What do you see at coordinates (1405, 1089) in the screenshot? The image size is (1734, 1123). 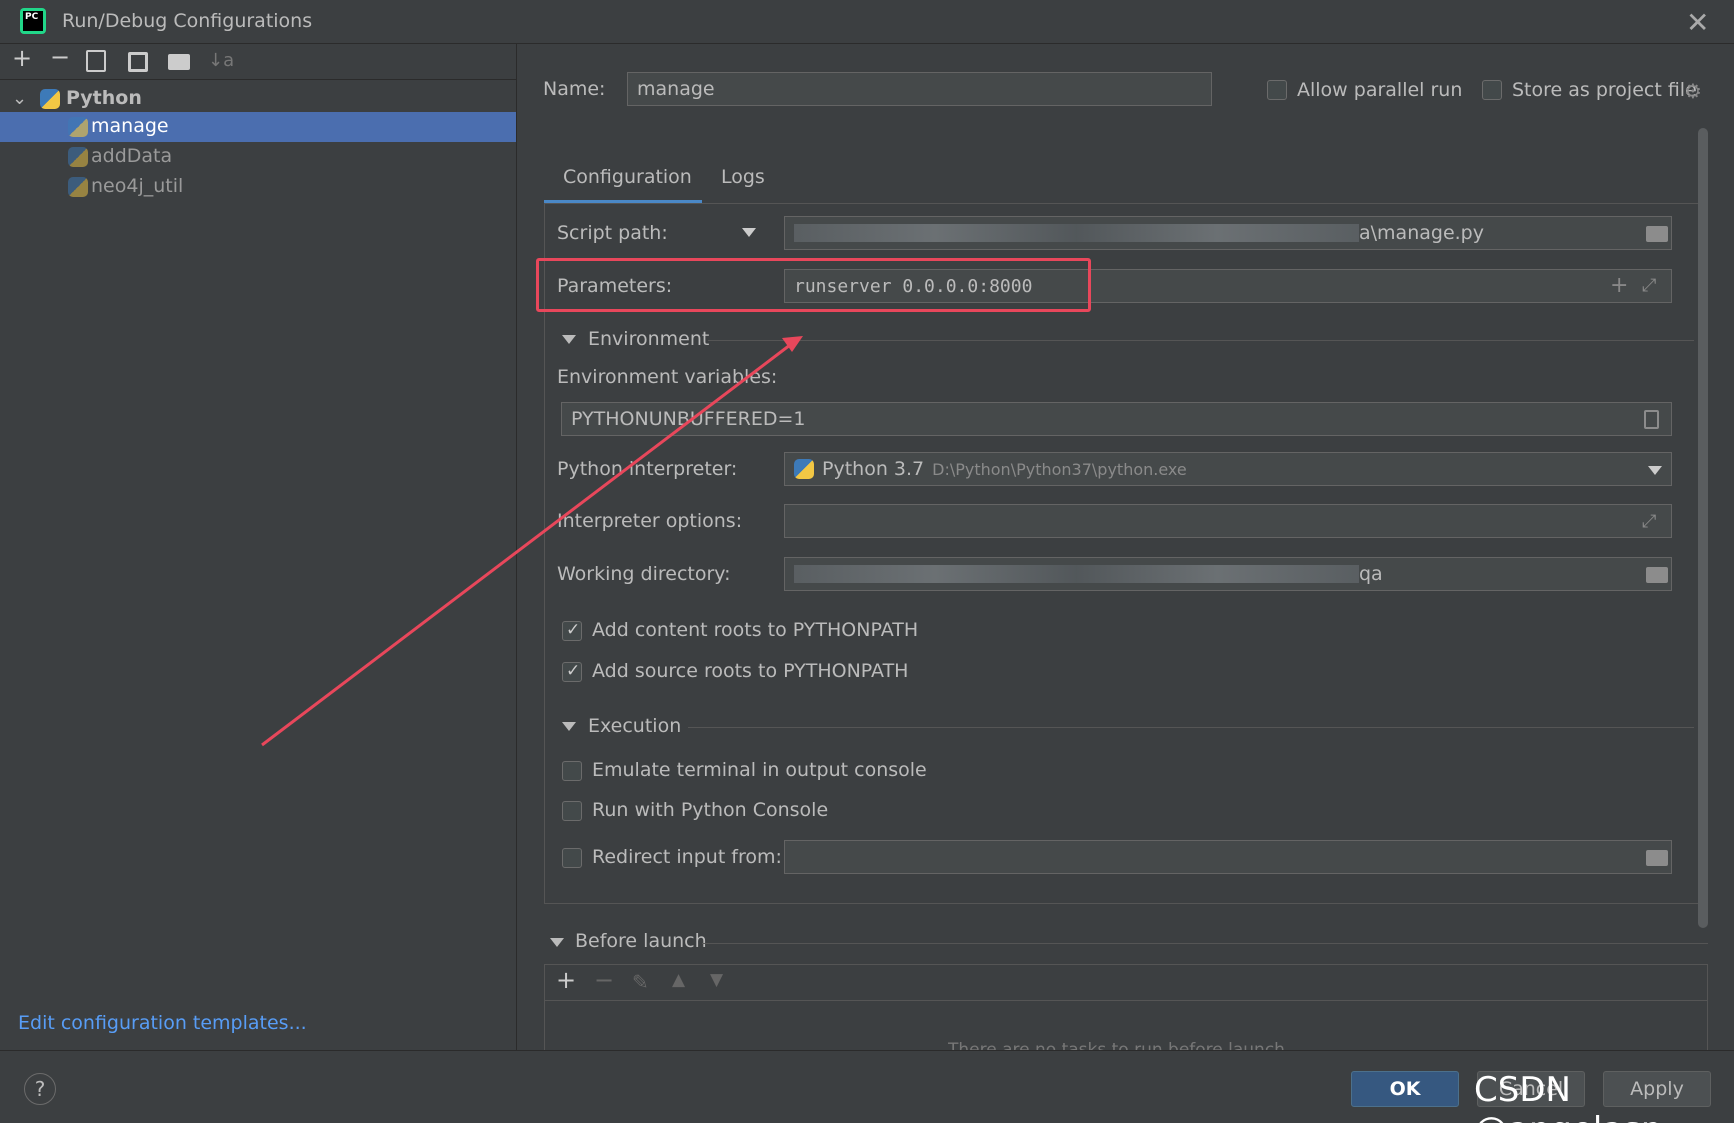 I see `ok-button: OK` at bounding box center [1405, 1089].